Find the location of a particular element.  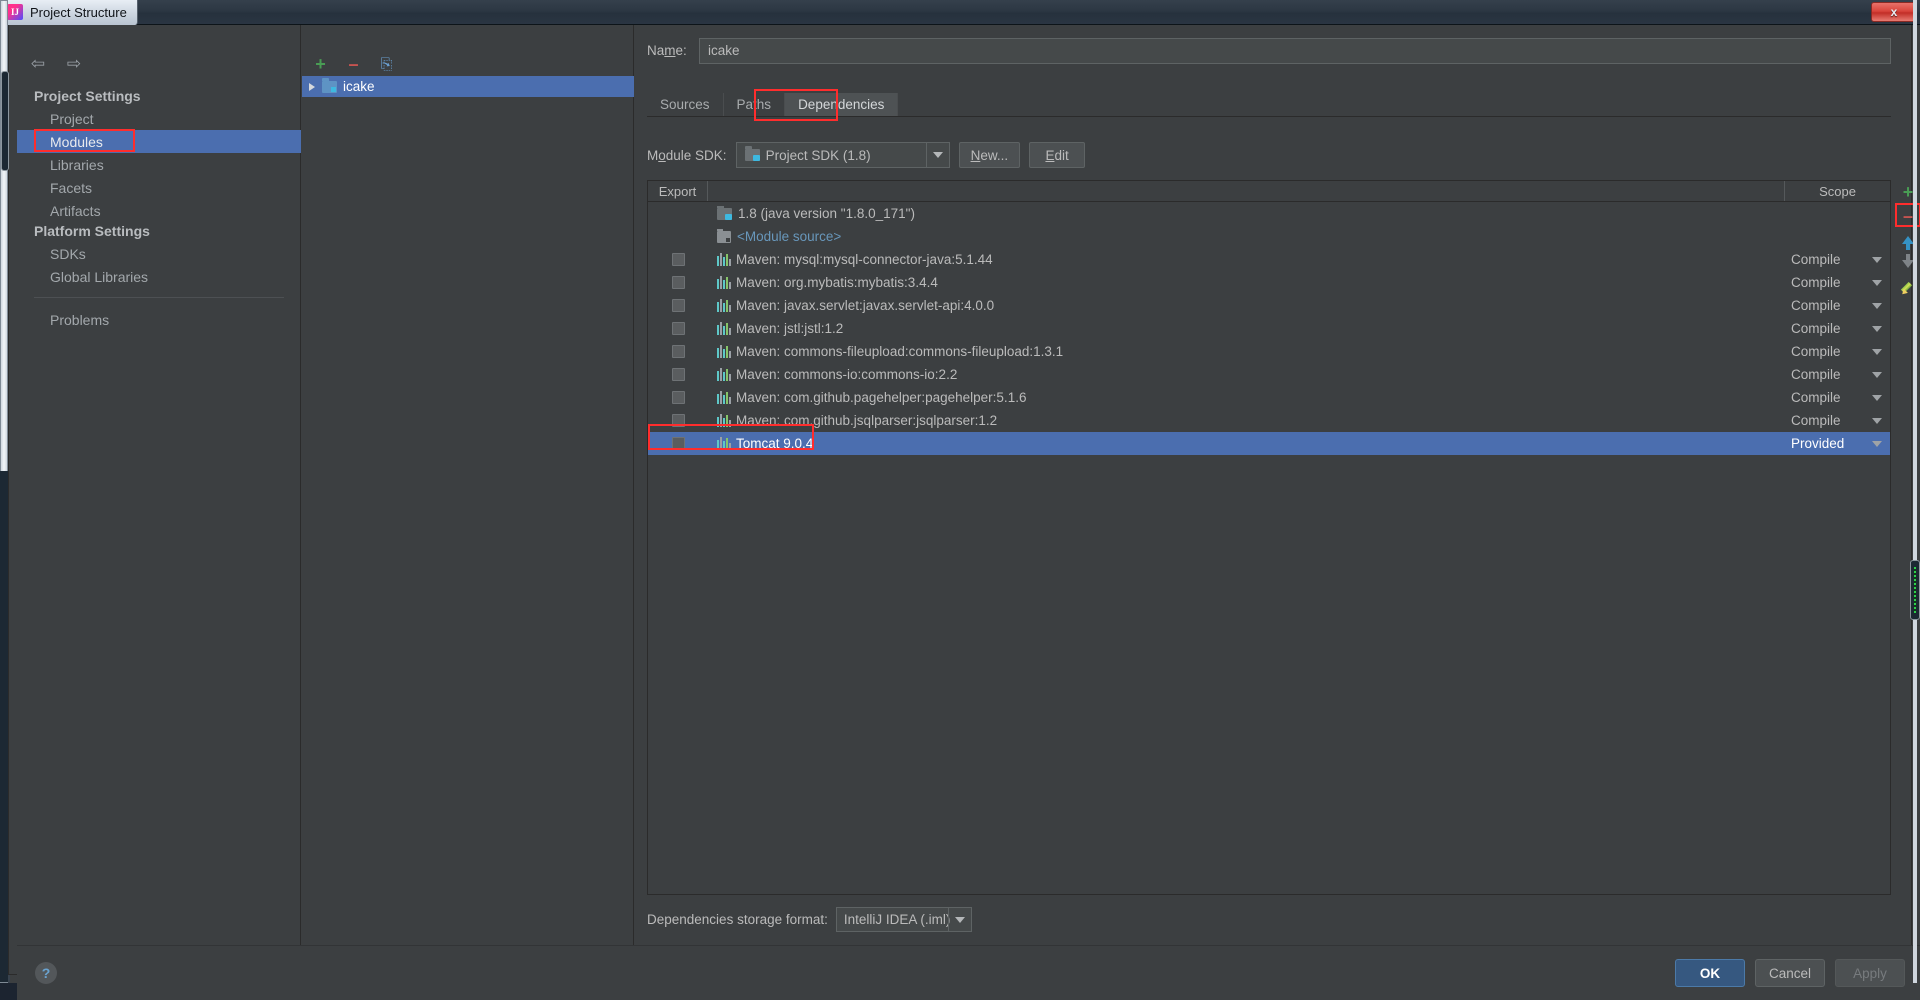

module-tree-toolbar: + – ⎘ is located at coordinates (468, 64).